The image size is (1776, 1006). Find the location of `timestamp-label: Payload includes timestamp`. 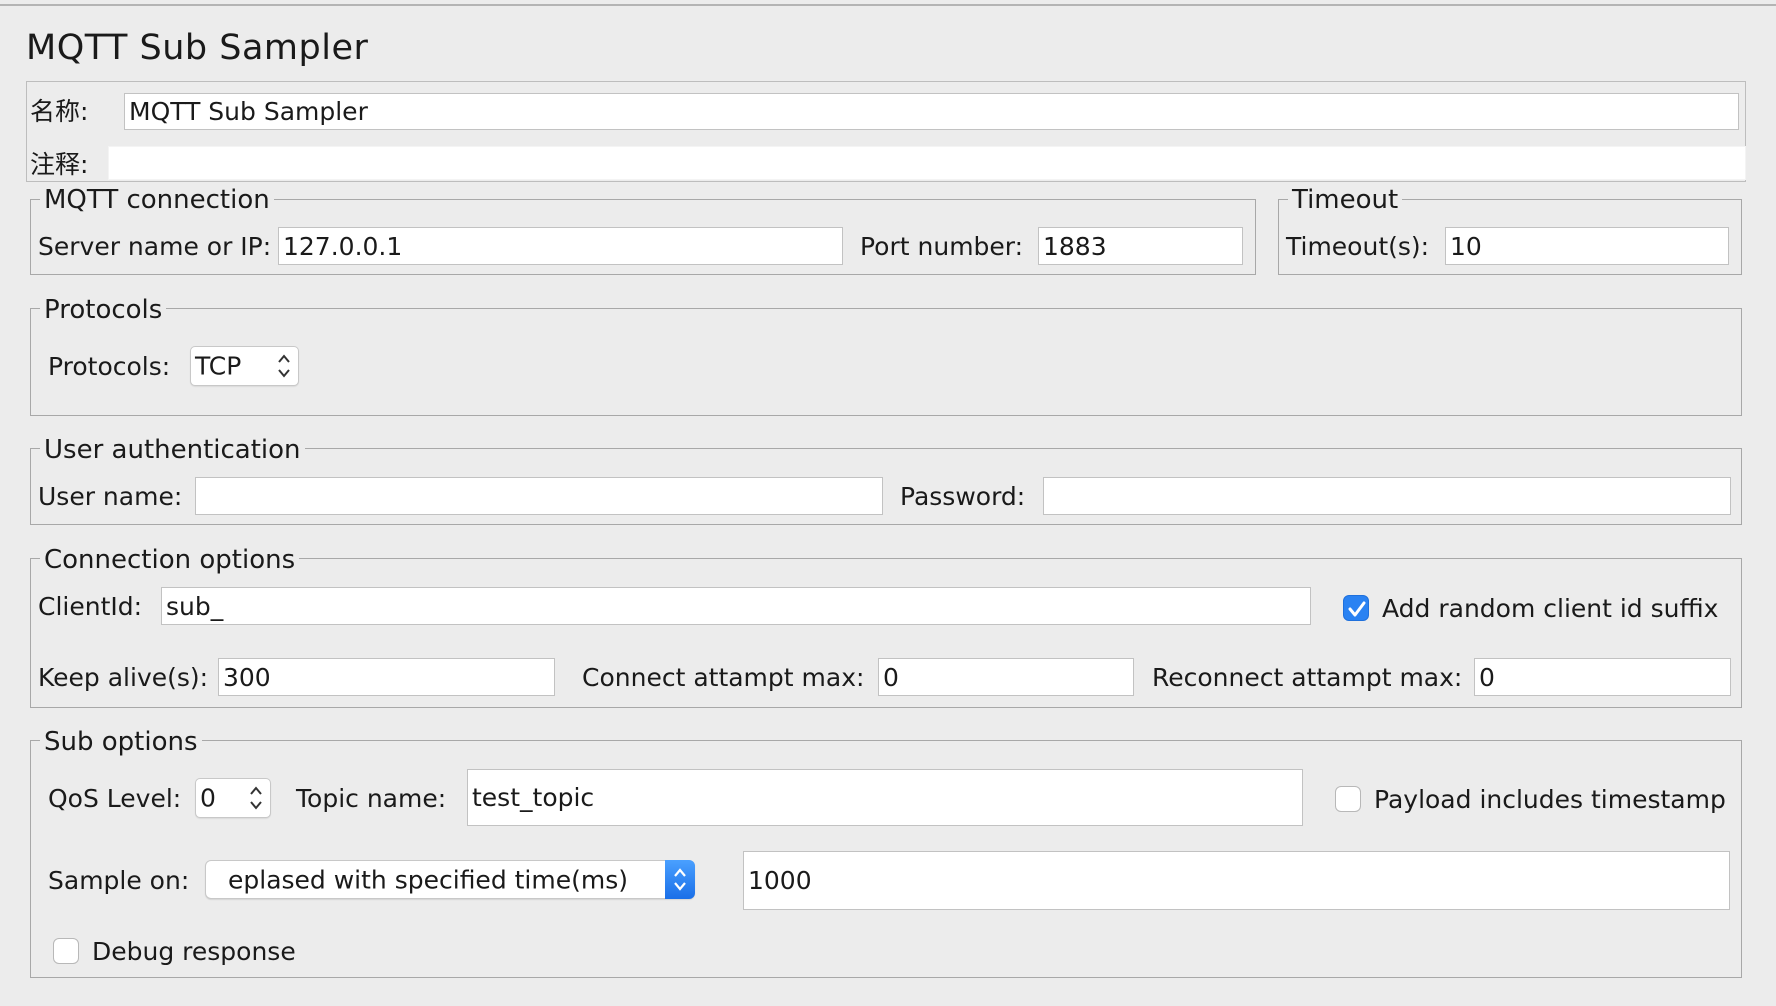

timestamp-label: Payload includes timestamp is located at coordinates (1550, 799).